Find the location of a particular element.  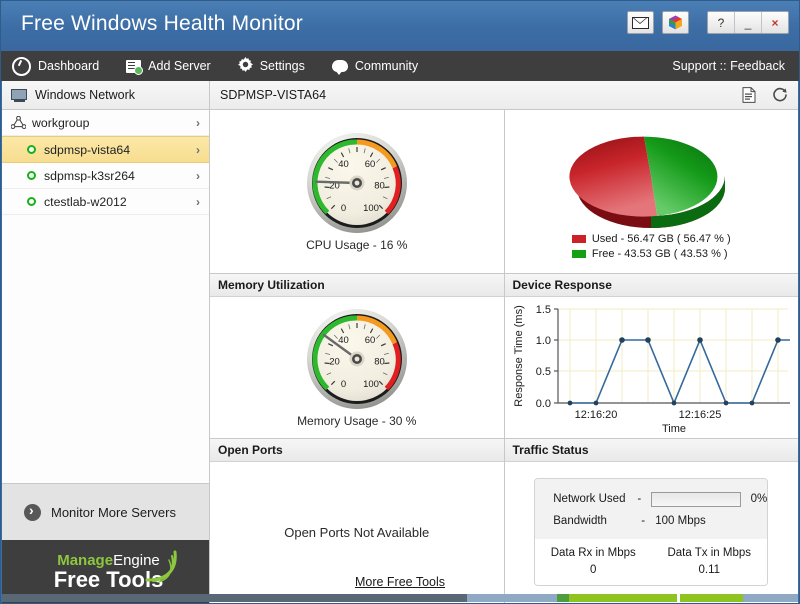

menu-item-dashboard-label: Dashboard is located at coordinates (69, 66).